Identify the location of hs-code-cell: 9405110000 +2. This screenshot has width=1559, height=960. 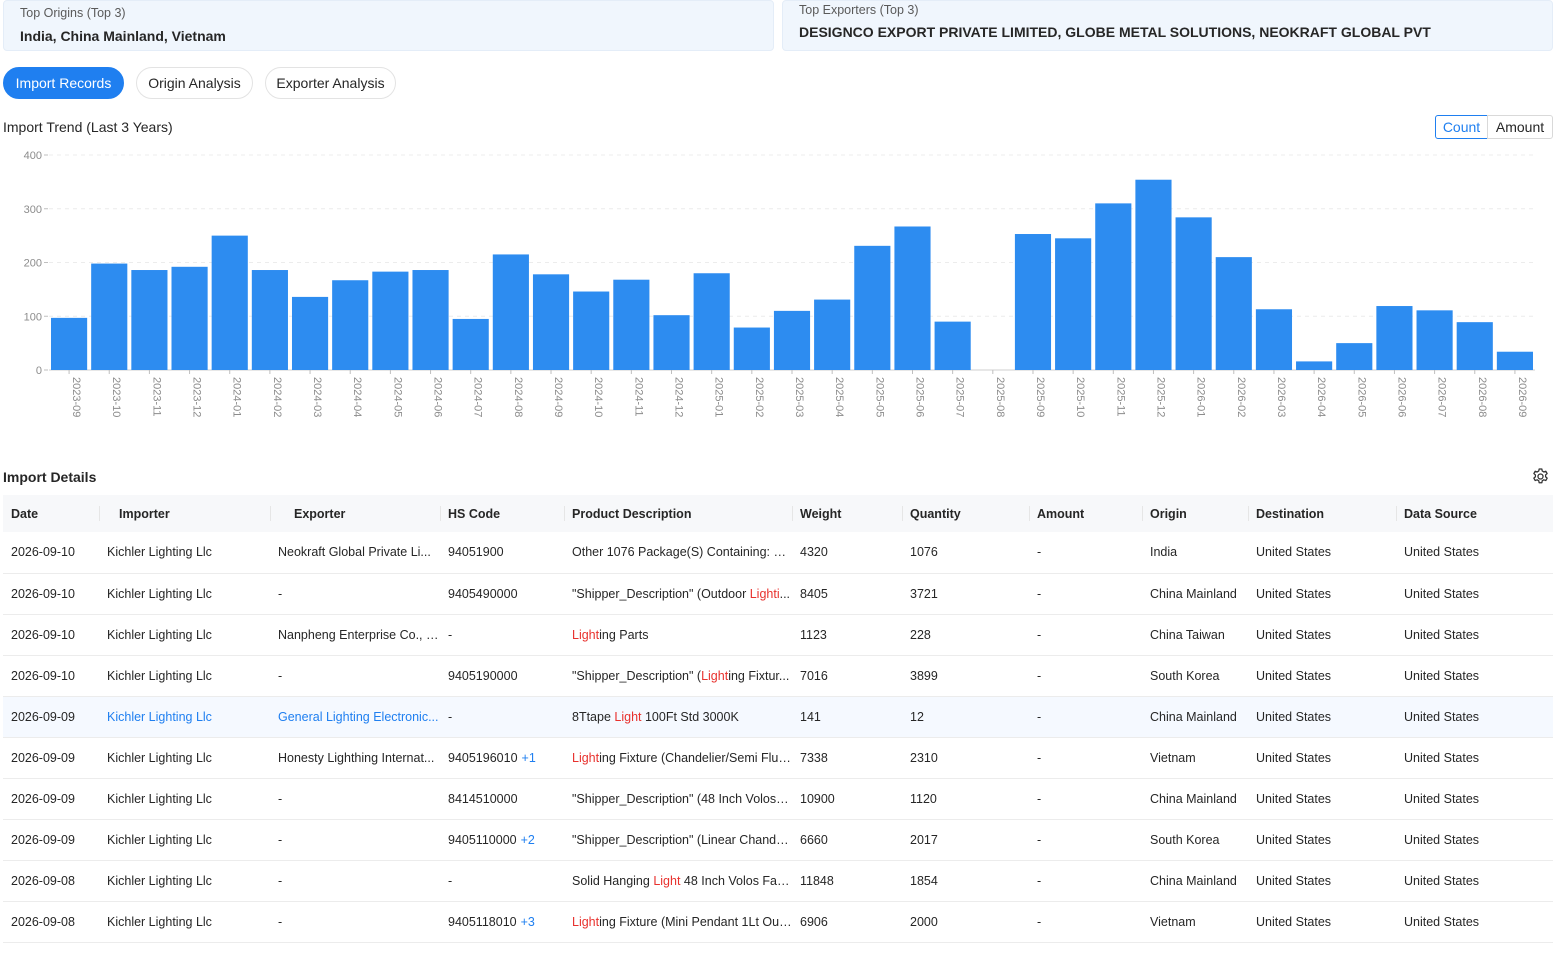
(502, 839).